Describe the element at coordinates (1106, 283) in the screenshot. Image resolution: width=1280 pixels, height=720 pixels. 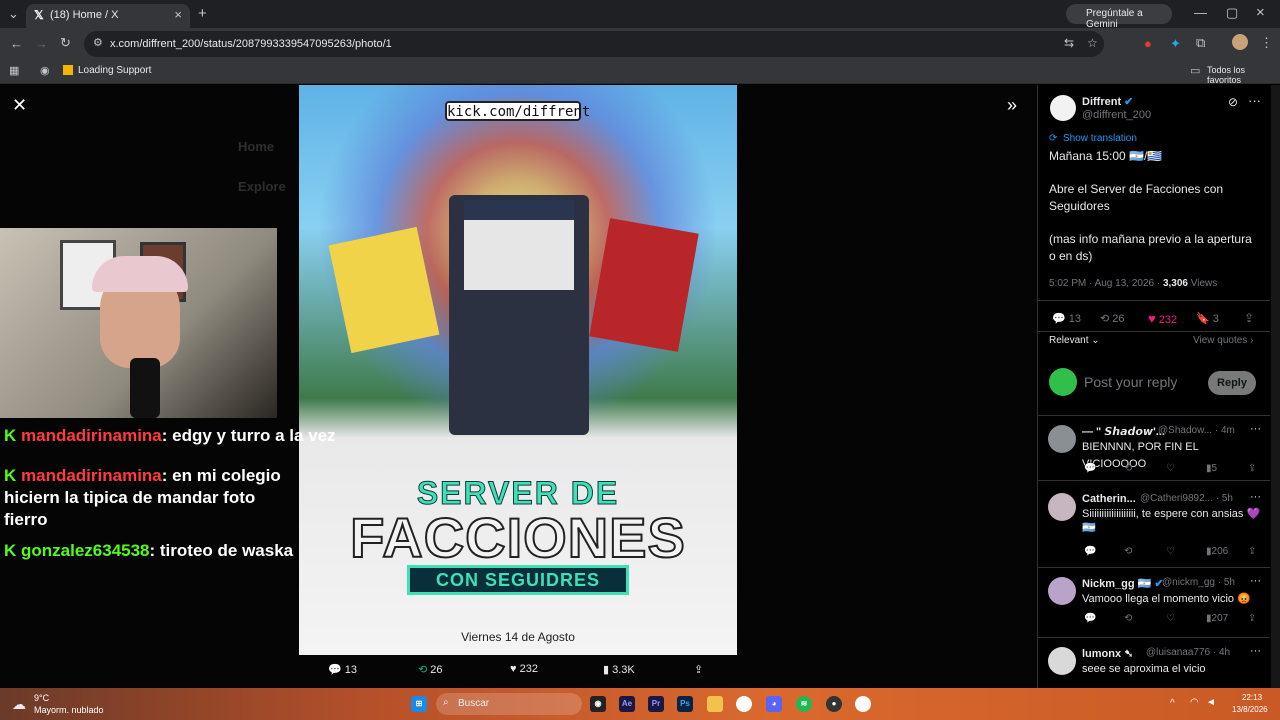
I see `post-timestamp: 5:02 PM · Aug 13, 2026 ·` at that location.